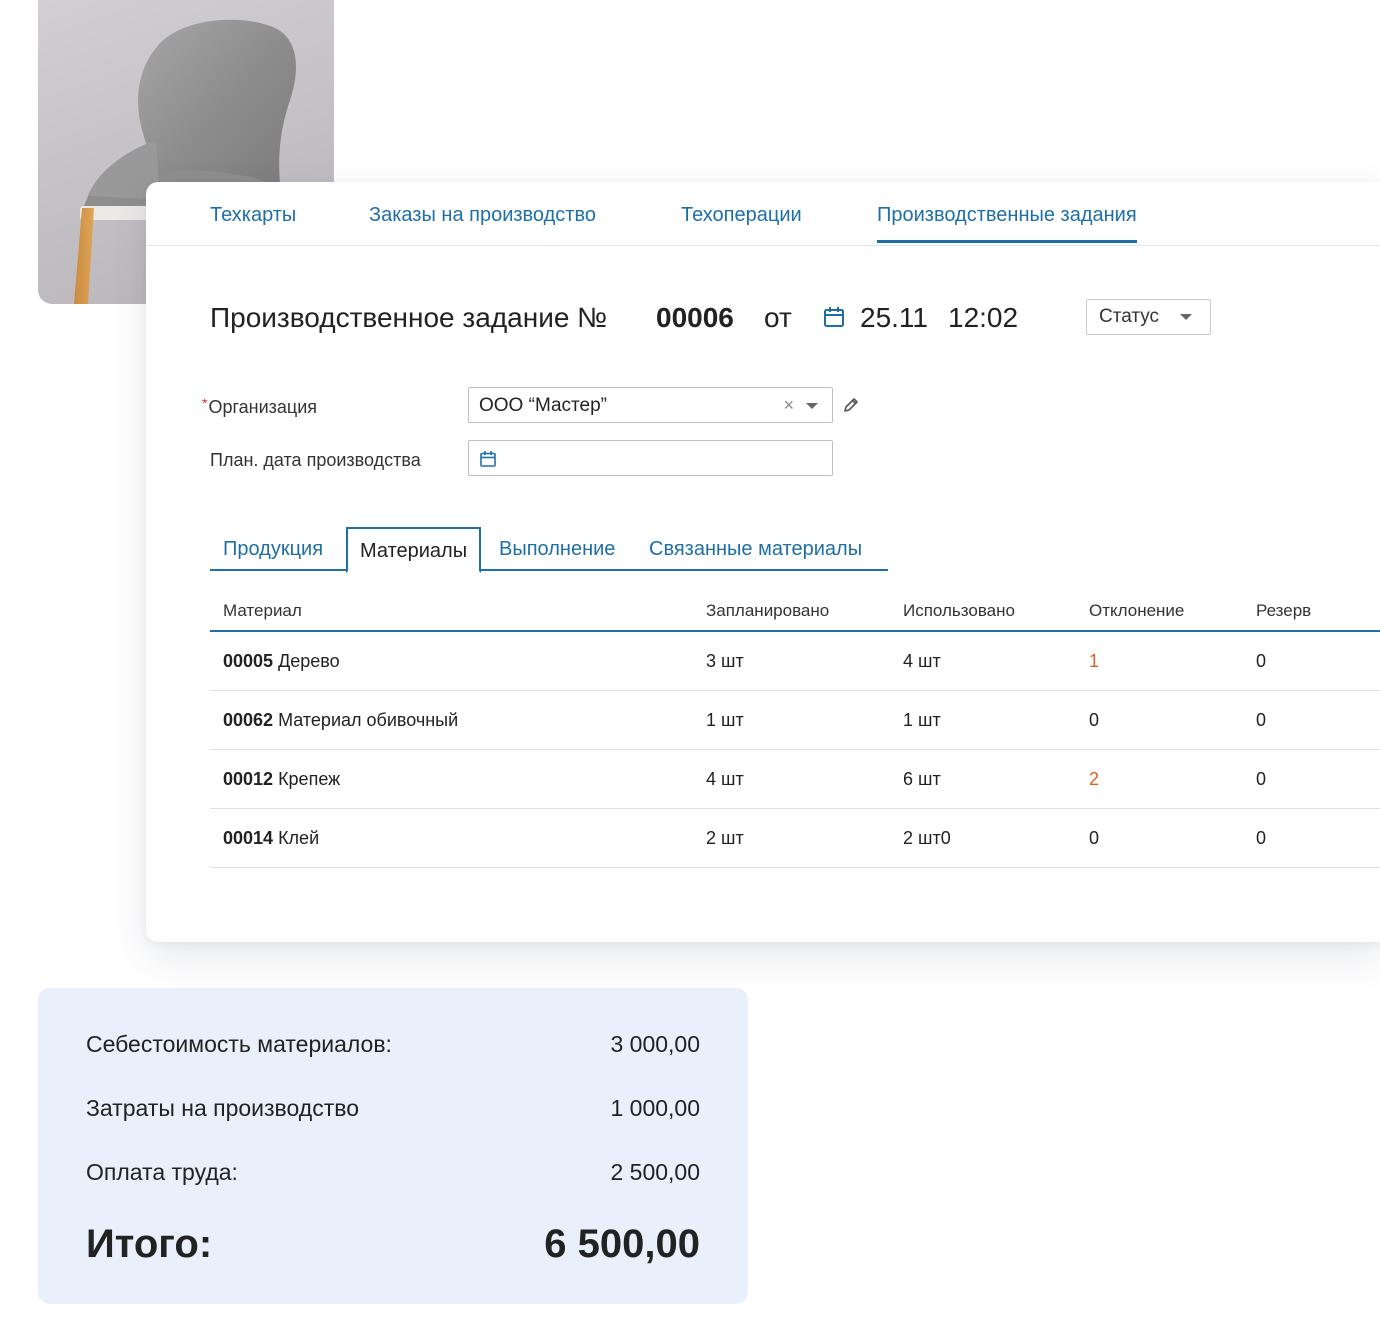 The image size is (1380, 1320). I want to click on status-label: Статус, so click(1129, 316).